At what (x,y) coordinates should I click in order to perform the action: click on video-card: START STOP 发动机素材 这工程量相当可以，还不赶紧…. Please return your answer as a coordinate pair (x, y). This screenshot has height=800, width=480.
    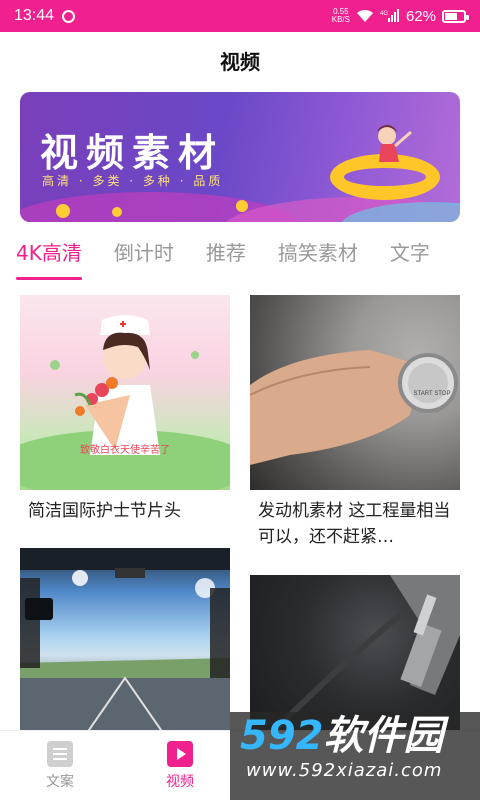
    Looking at the image, I should click on (355, 422).